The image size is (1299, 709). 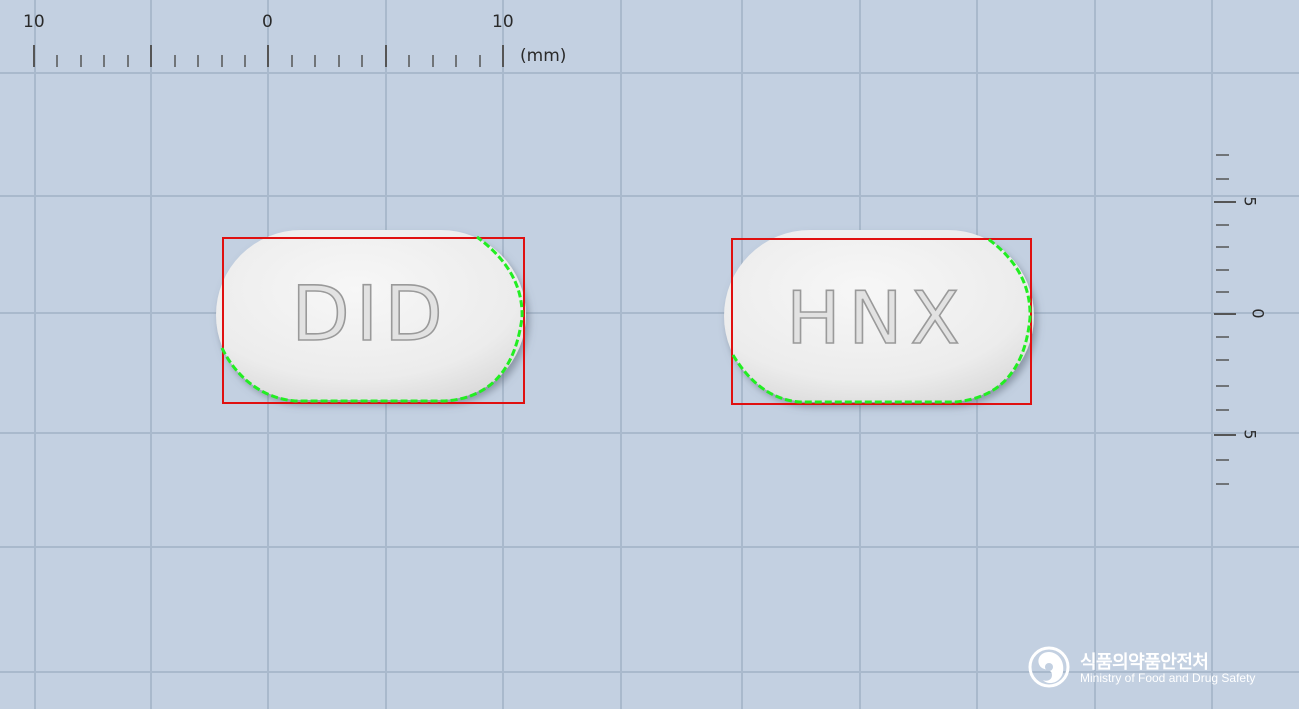 What do you see at coordinates (267, 22) in the screenshot?
I see `top-ruler-label-center: 0` at bounding box center [267, 22].